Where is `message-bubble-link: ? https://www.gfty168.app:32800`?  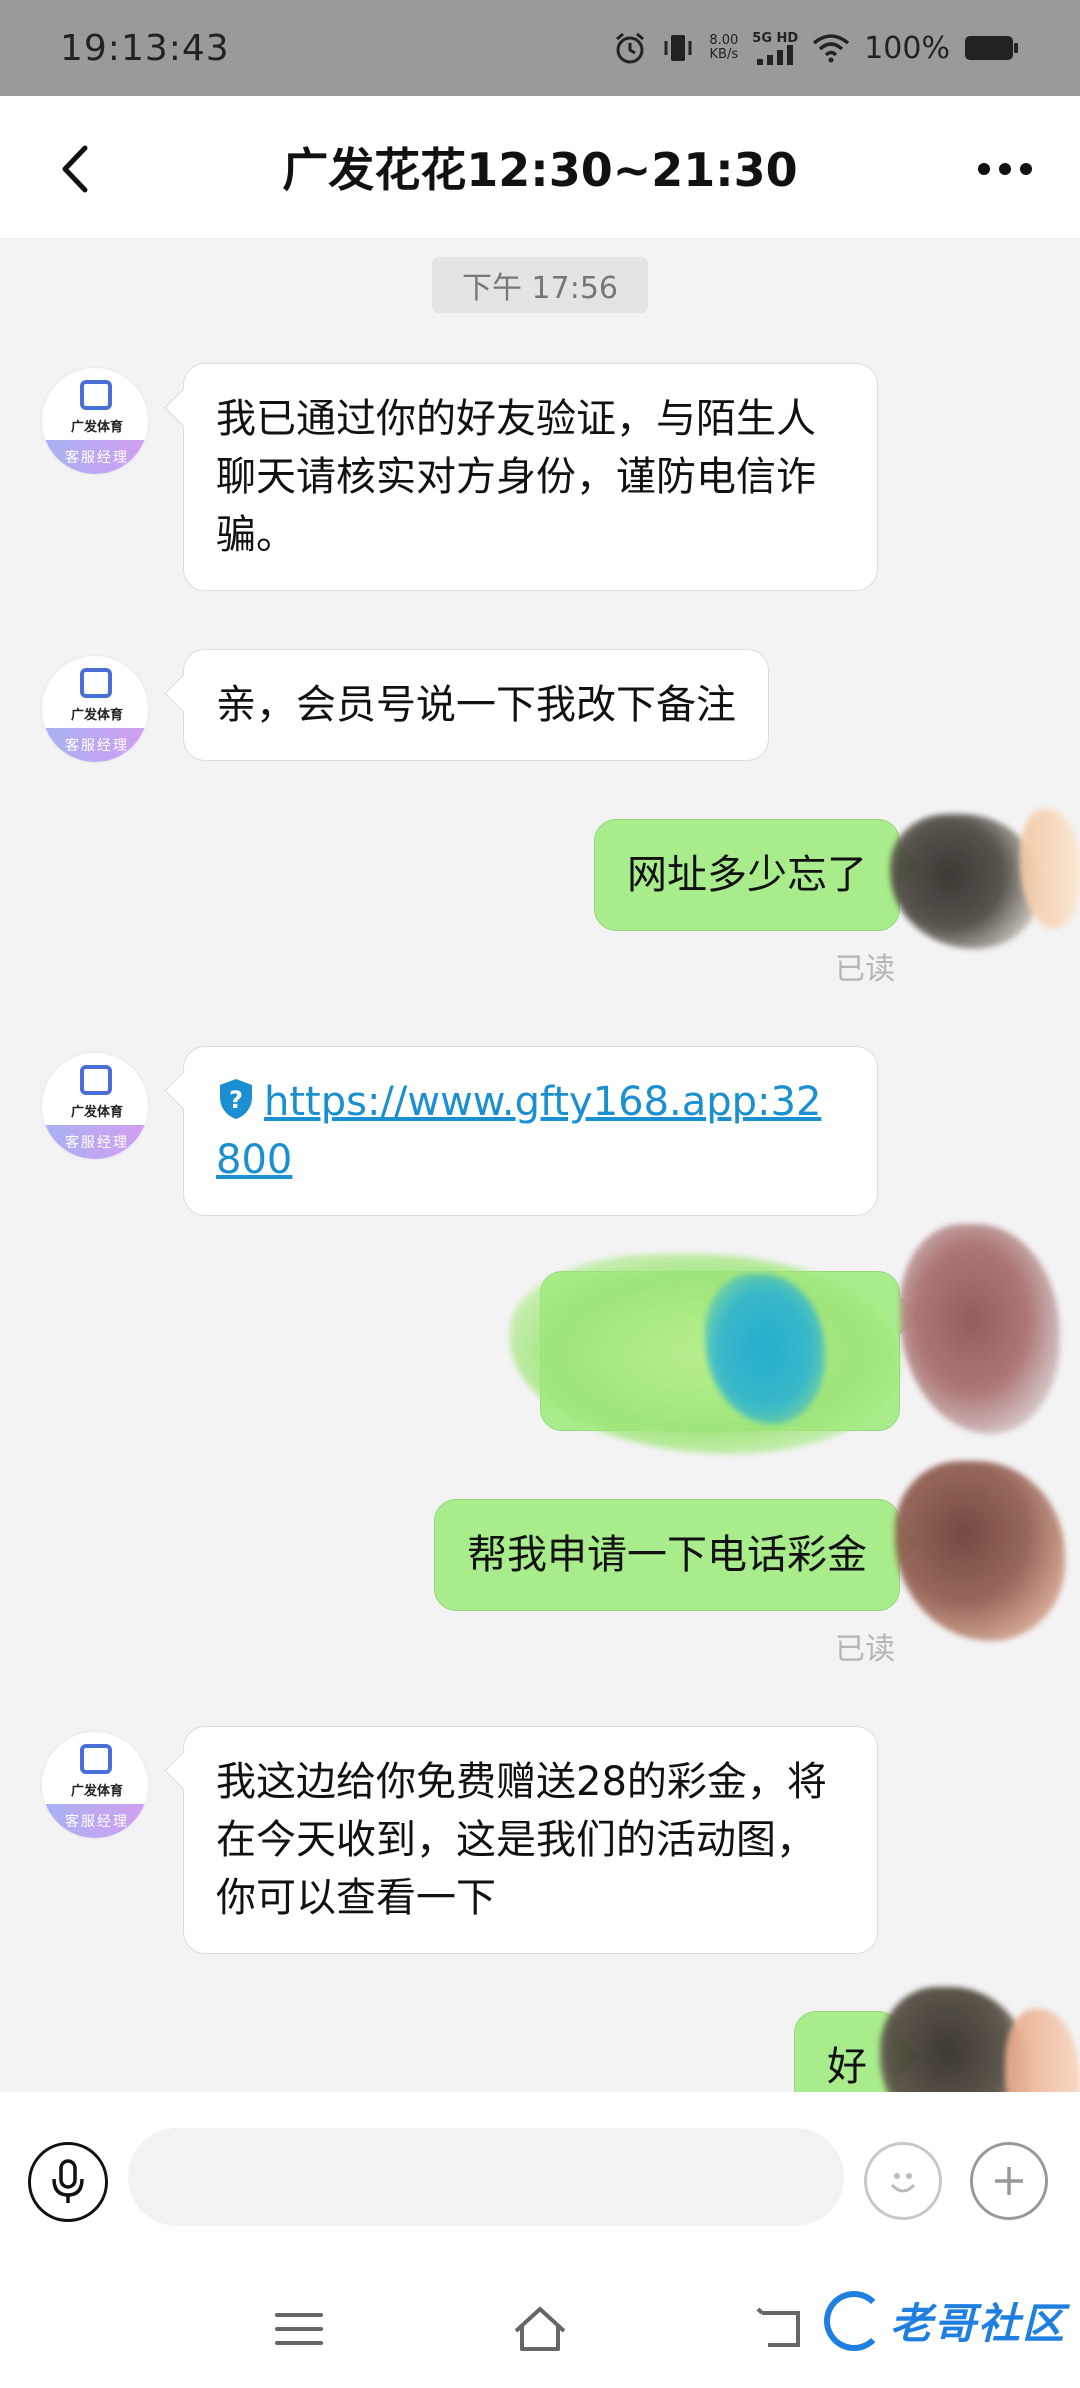
message-bubble-link: ? https://www.gfty168.app:32800 is located at coordinates (530, 1131).